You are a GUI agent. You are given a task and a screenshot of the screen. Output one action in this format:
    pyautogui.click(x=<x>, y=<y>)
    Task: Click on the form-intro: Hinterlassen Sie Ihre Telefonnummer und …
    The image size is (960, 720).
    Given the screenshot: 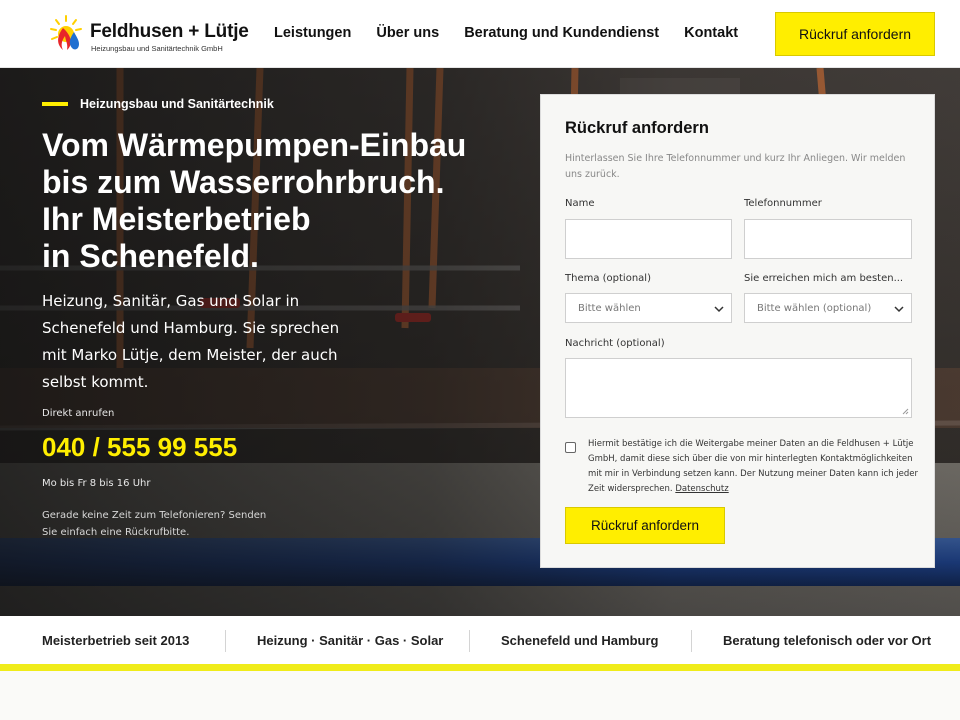 What is the action you would take?
    pyautogui.click(x=740, y=167)
    